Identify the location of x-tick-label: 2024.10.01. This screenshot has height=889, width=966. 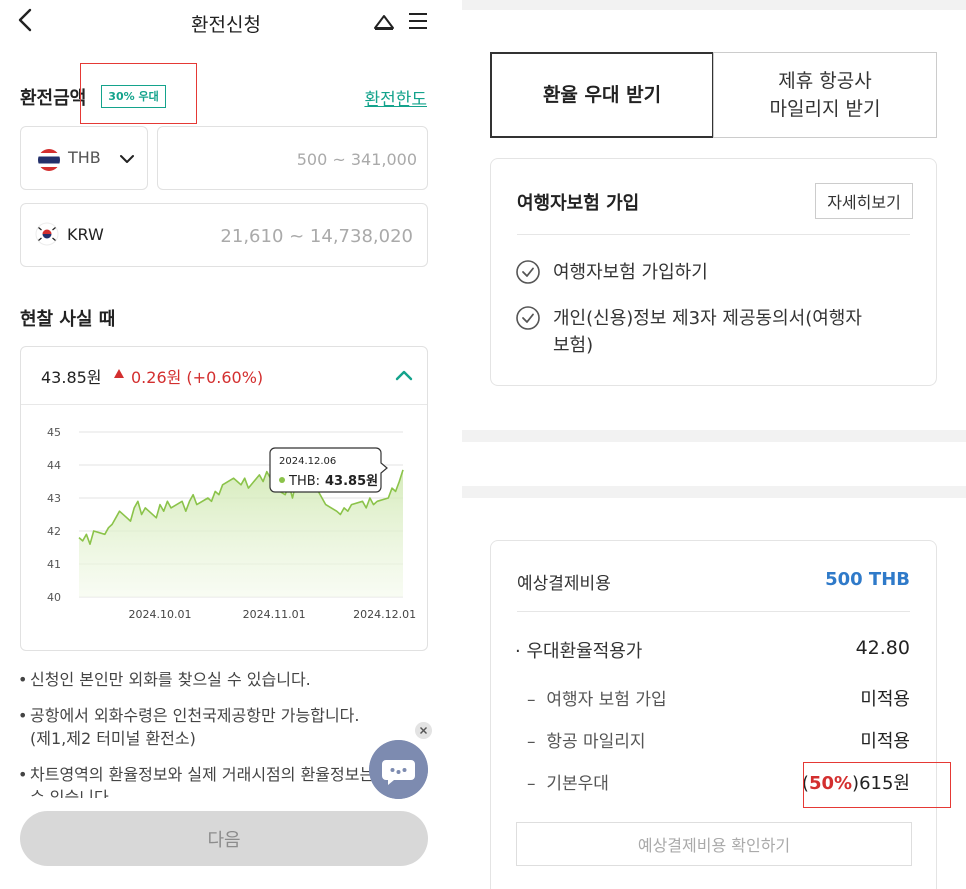
(160, 614).